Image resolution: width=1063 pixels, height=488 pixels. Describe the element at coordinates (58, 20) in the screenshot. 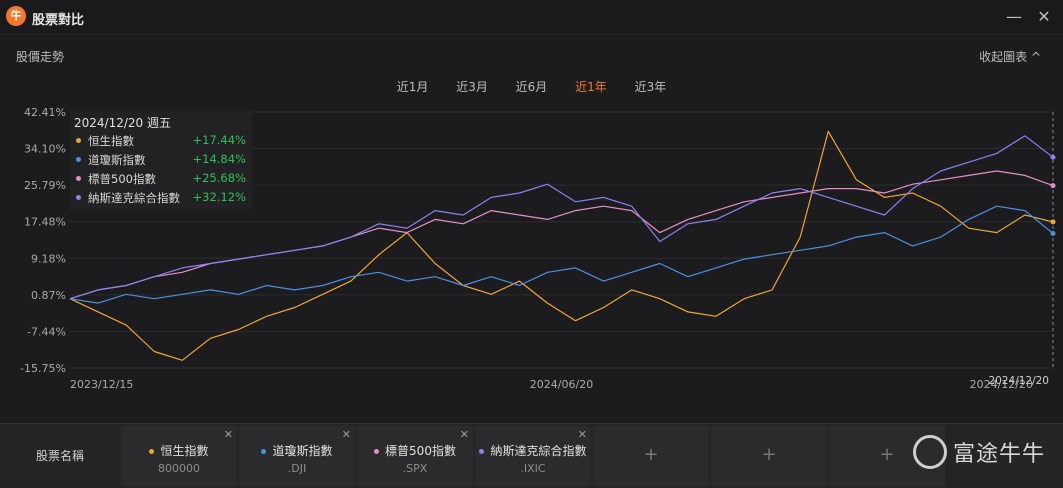

I see `window-title: 股票對比` at that location.